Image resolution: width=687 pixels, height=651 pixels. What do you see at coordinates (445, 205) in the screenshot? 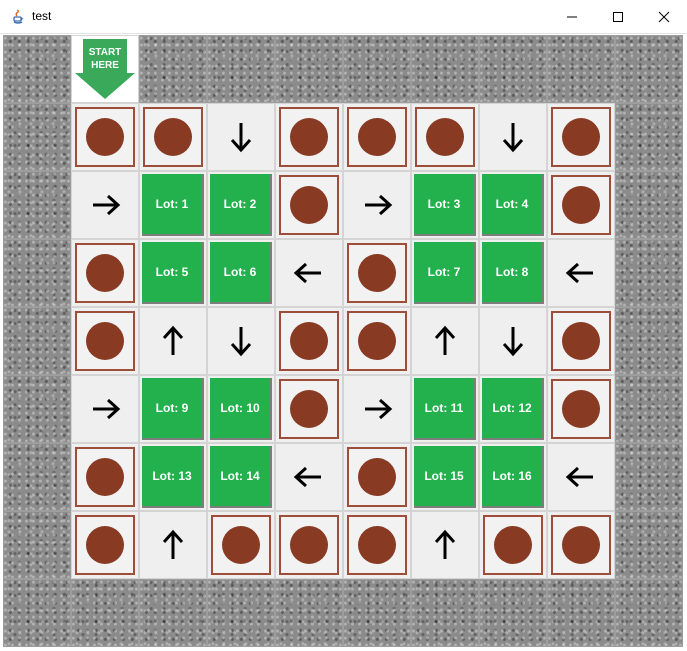
I see `parking-lot-tile: Lot: 3` at bounding box center [445, 205].